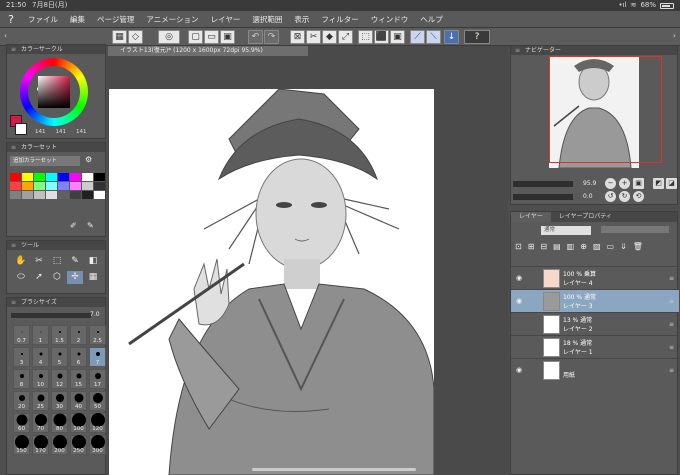 This screenshot has height=475, width=680. What do you see at coordinates (77, 19) in the screenshot?
I see `menu-edit: 編集` at bounding box center [77, 19].